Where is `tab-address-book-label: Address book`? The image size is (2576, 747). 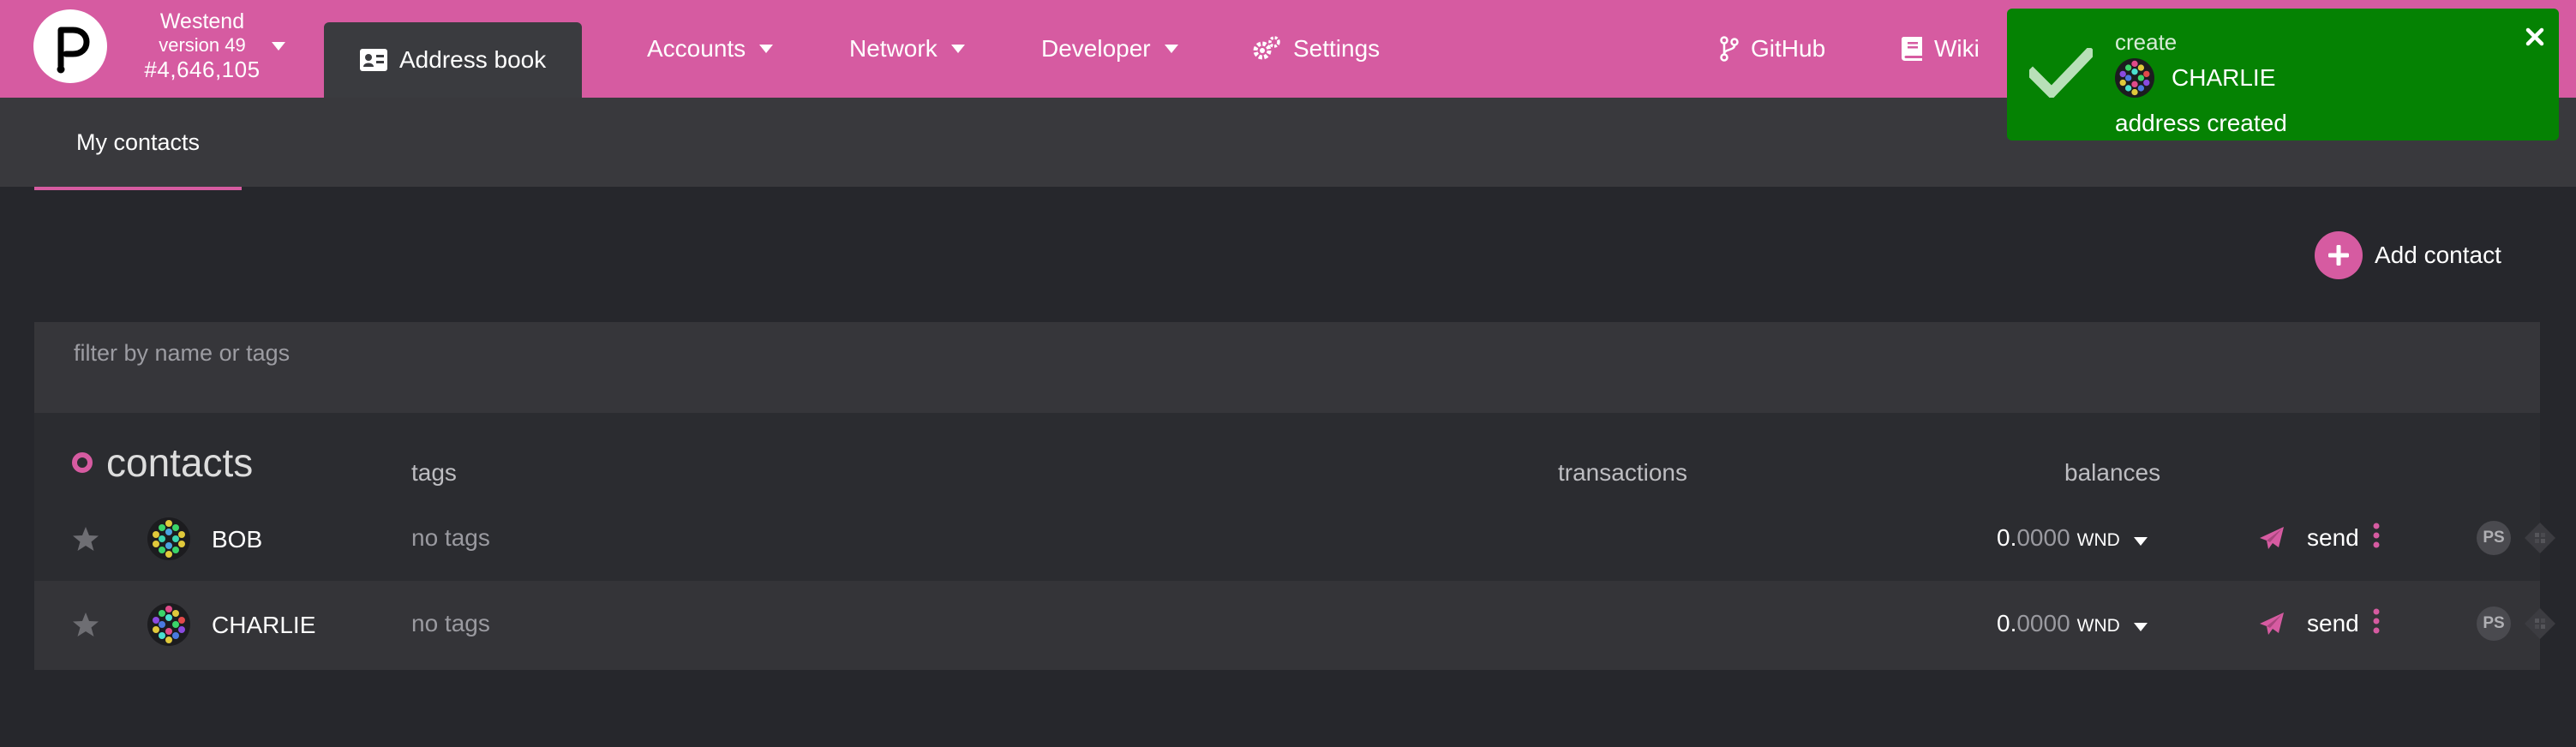
tab-address-book-label: Address book is located at coordinates (473, 59).